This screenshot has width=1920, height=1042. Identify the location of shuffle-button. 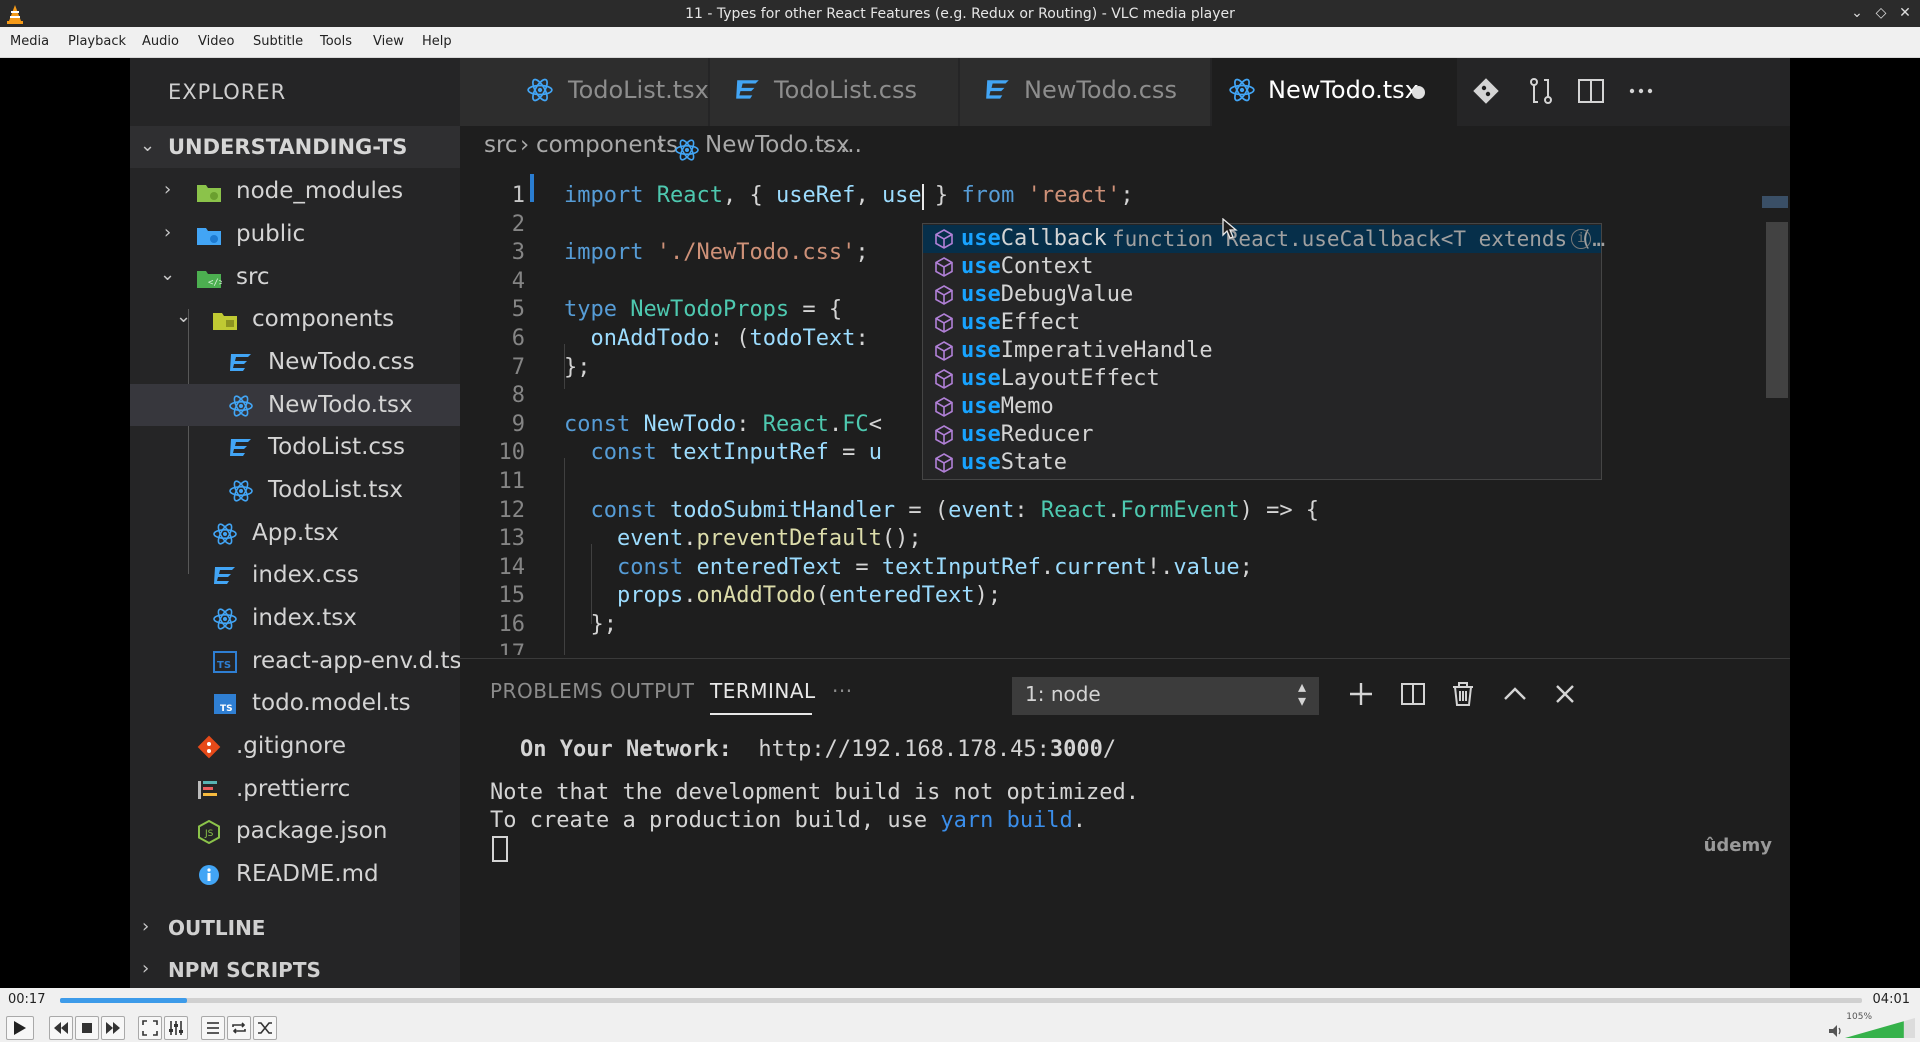
(265, 1028).